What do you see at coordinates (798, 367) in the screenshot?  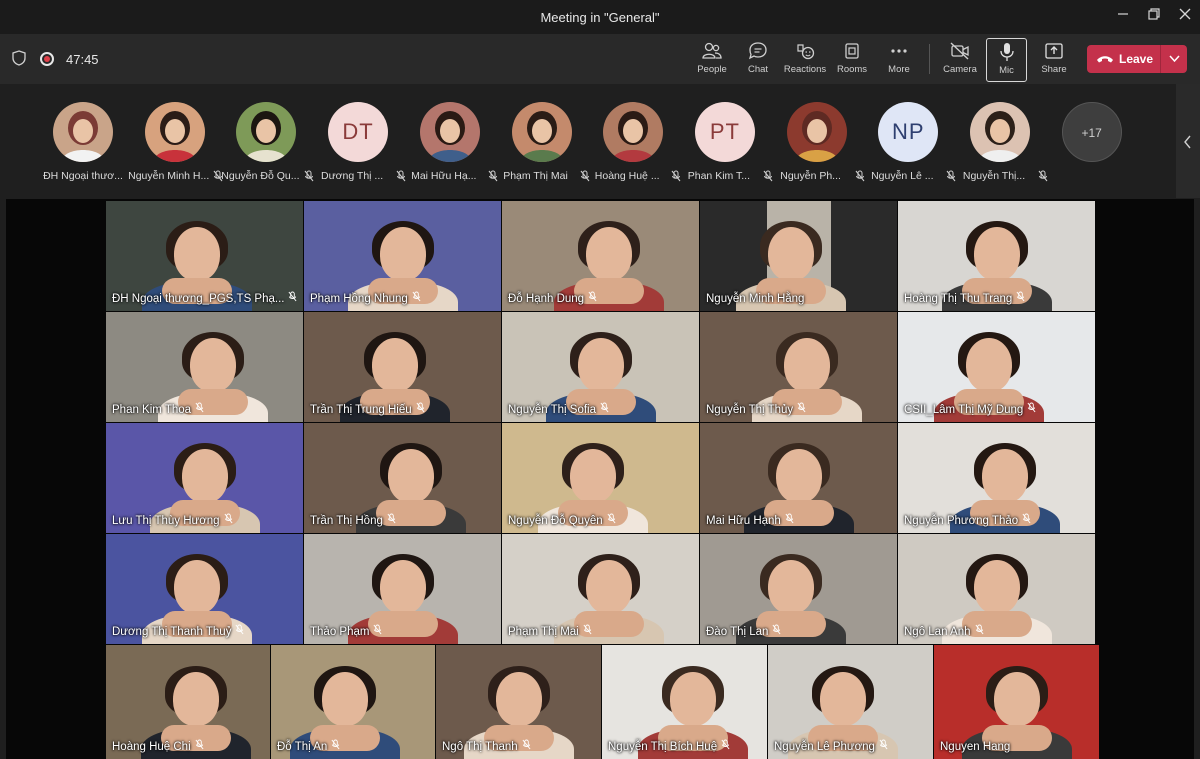 I see `video-tile: Nguyễn Thị Thủy` at bounding box center [798, 367].